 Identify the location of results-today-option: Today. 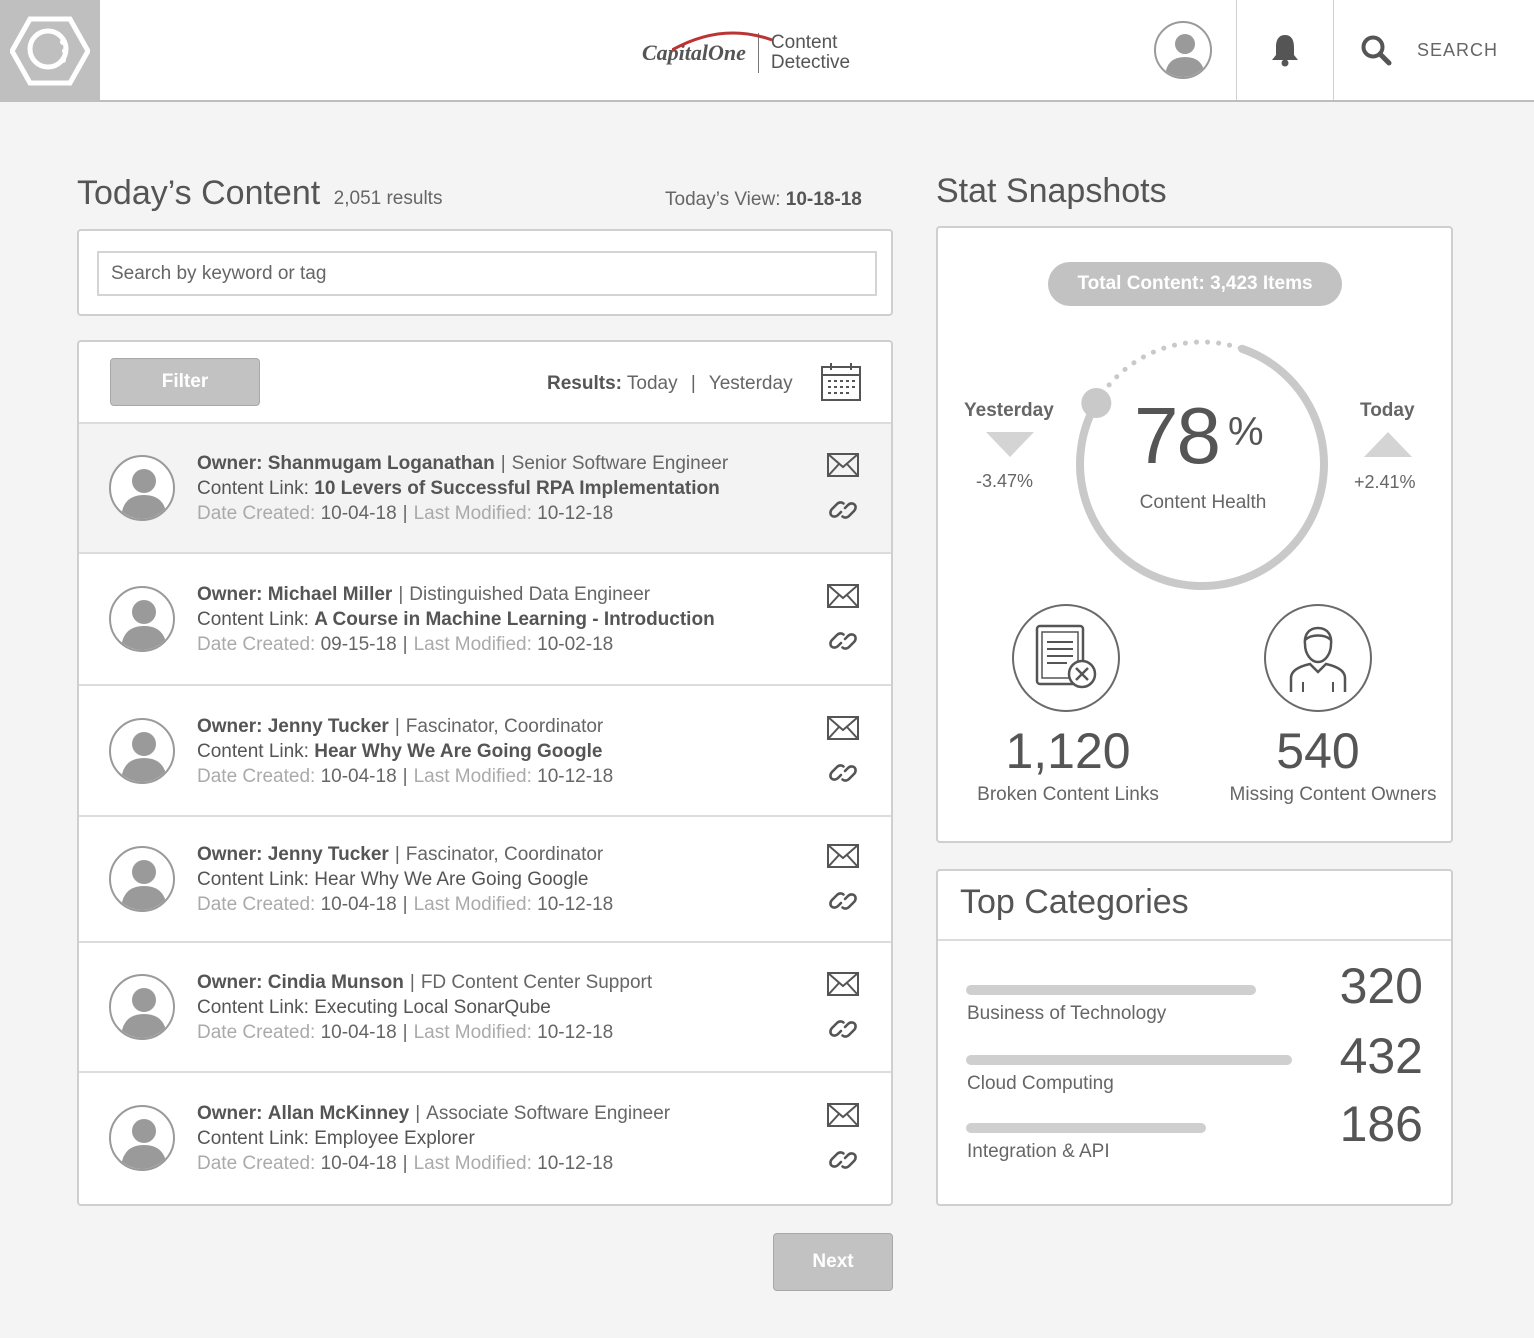
(652, 383).